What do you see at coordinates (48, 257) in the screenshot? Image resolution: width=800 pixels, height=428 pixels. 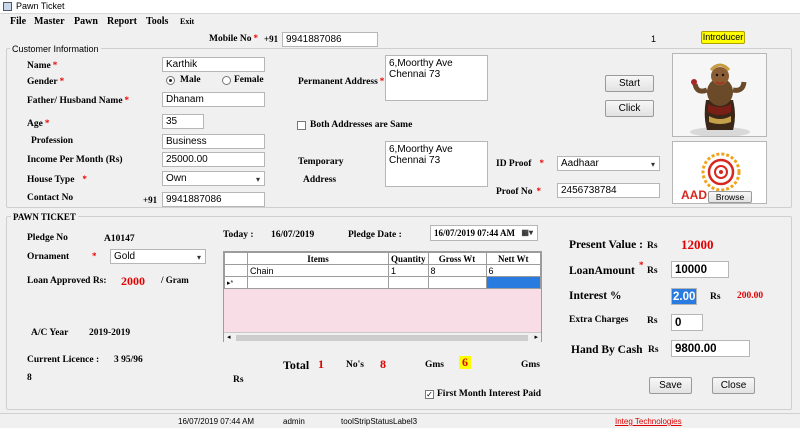 I see `ornament-label: Ornament` at bounding box center [48, 257].